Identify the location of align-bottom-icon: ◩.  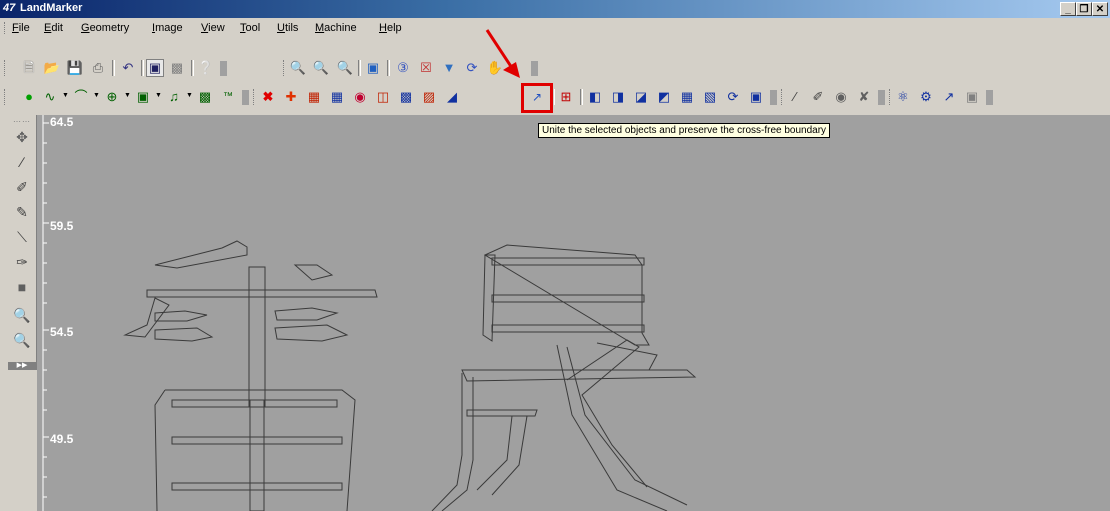
(664, 97).